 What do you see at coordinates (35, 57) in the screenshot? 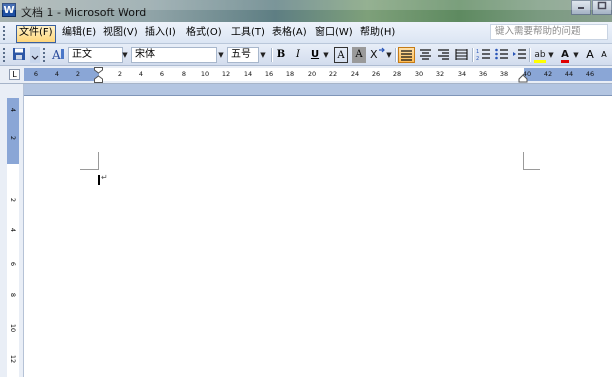
I see `chevron-down-icon` at bounding box center [35, 57].